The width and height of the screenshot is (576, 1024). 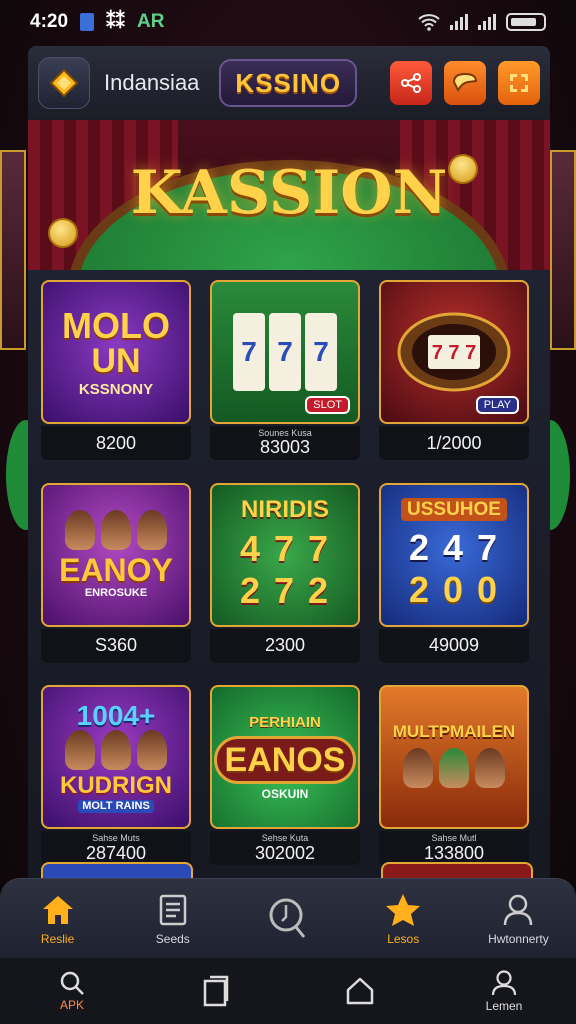 I want to click on diamond-icon, so click(x=64, y=83).